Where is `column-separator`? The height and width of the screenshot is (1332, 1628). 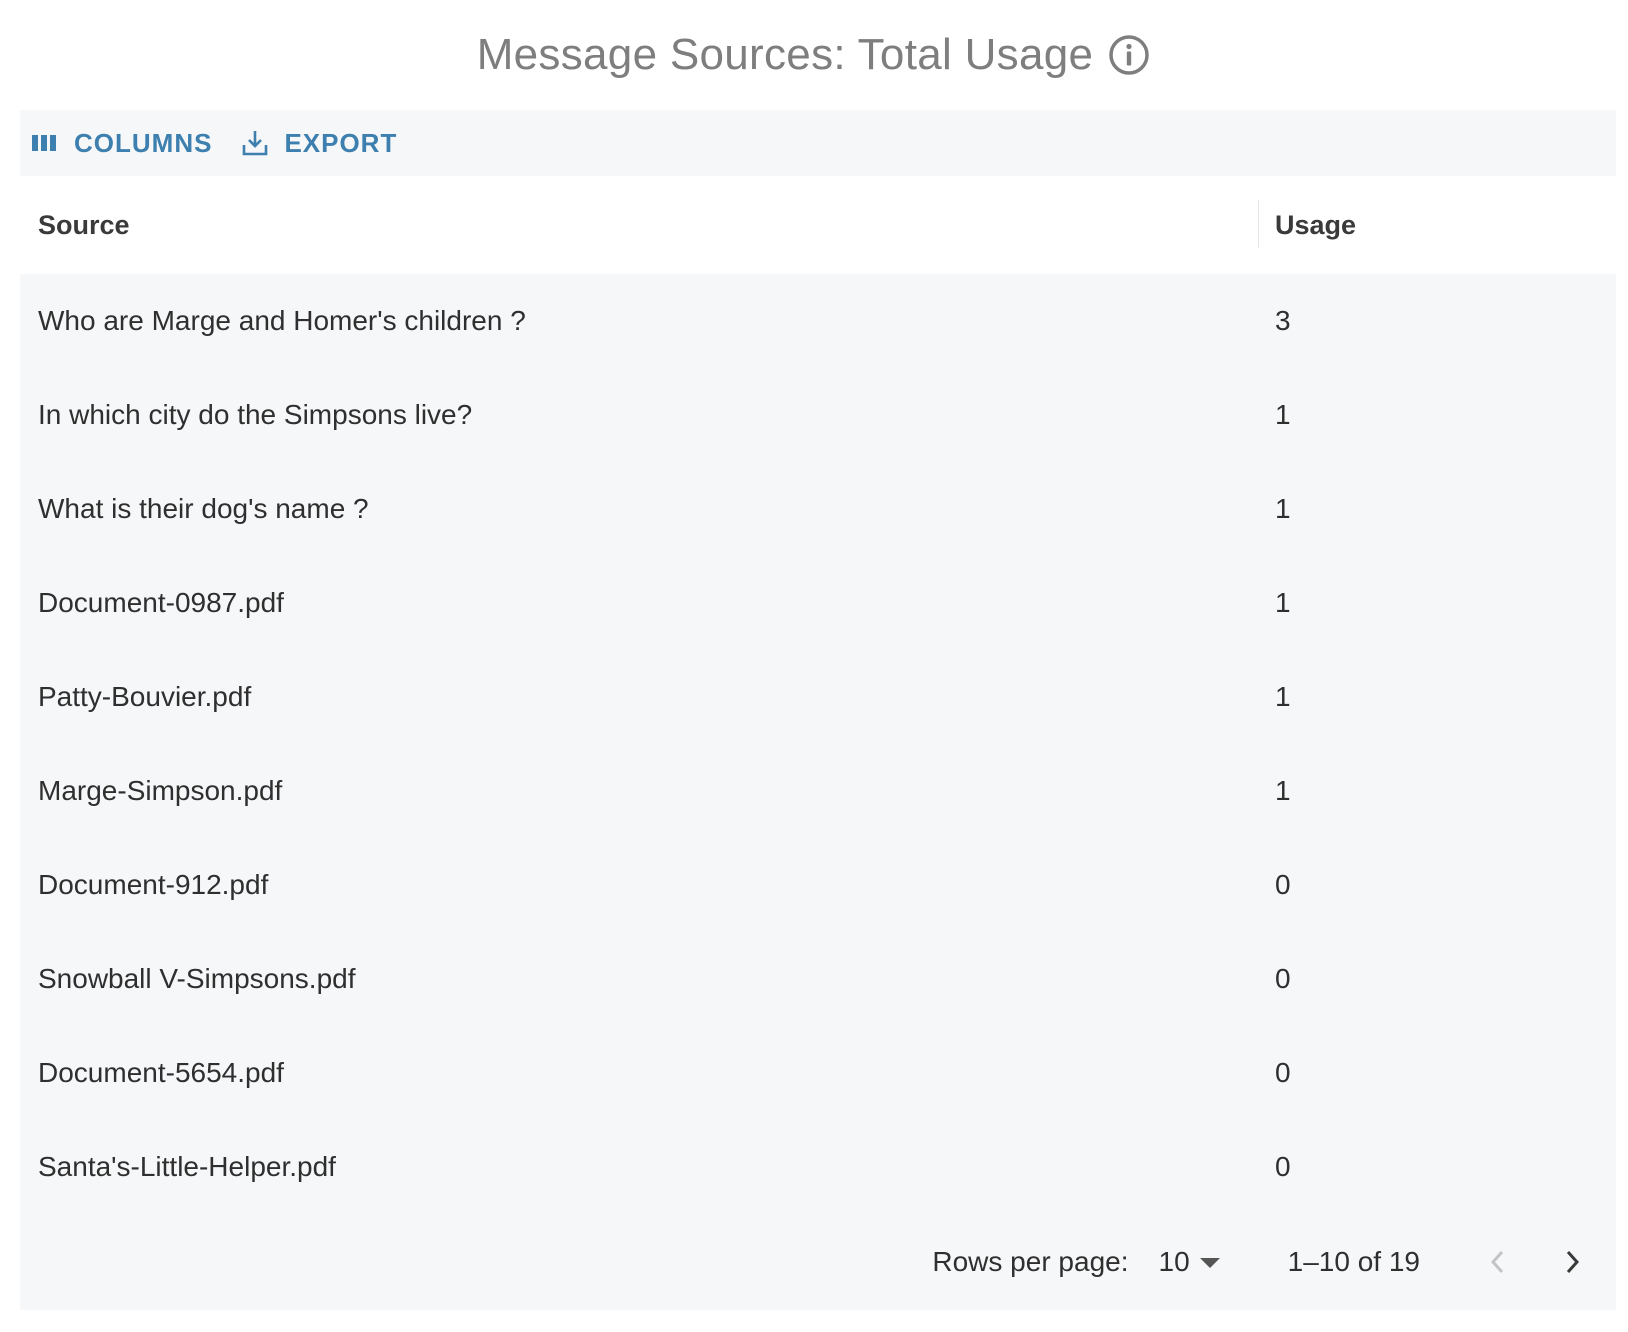 column-separator is located at coordinates (1258, 224).